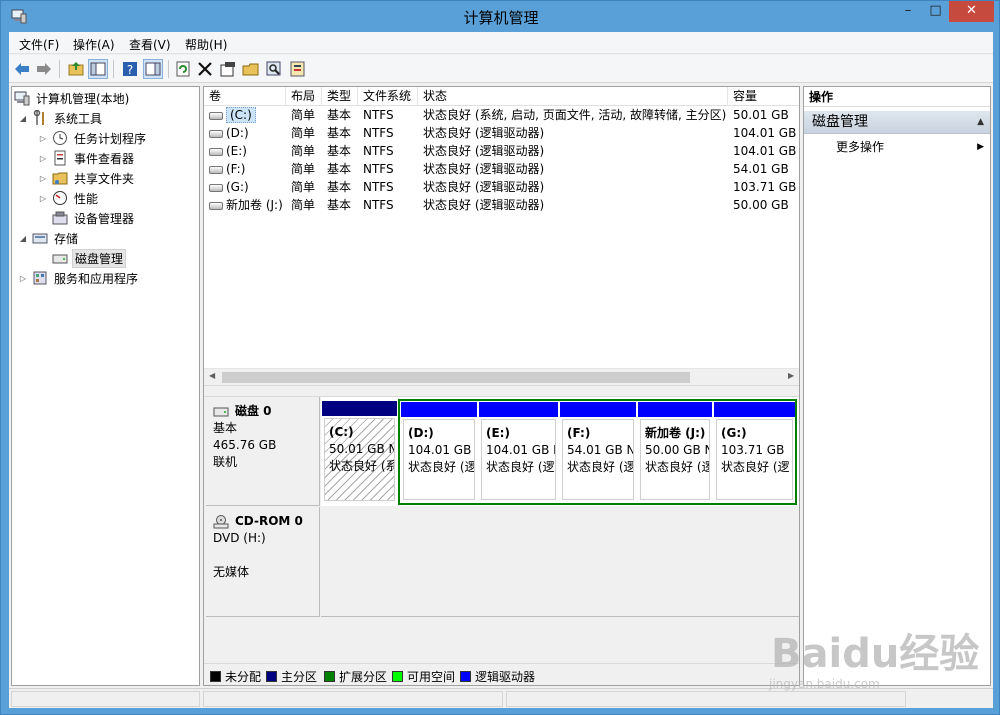  I want to click on help-icon: ?, so click(130, 69).